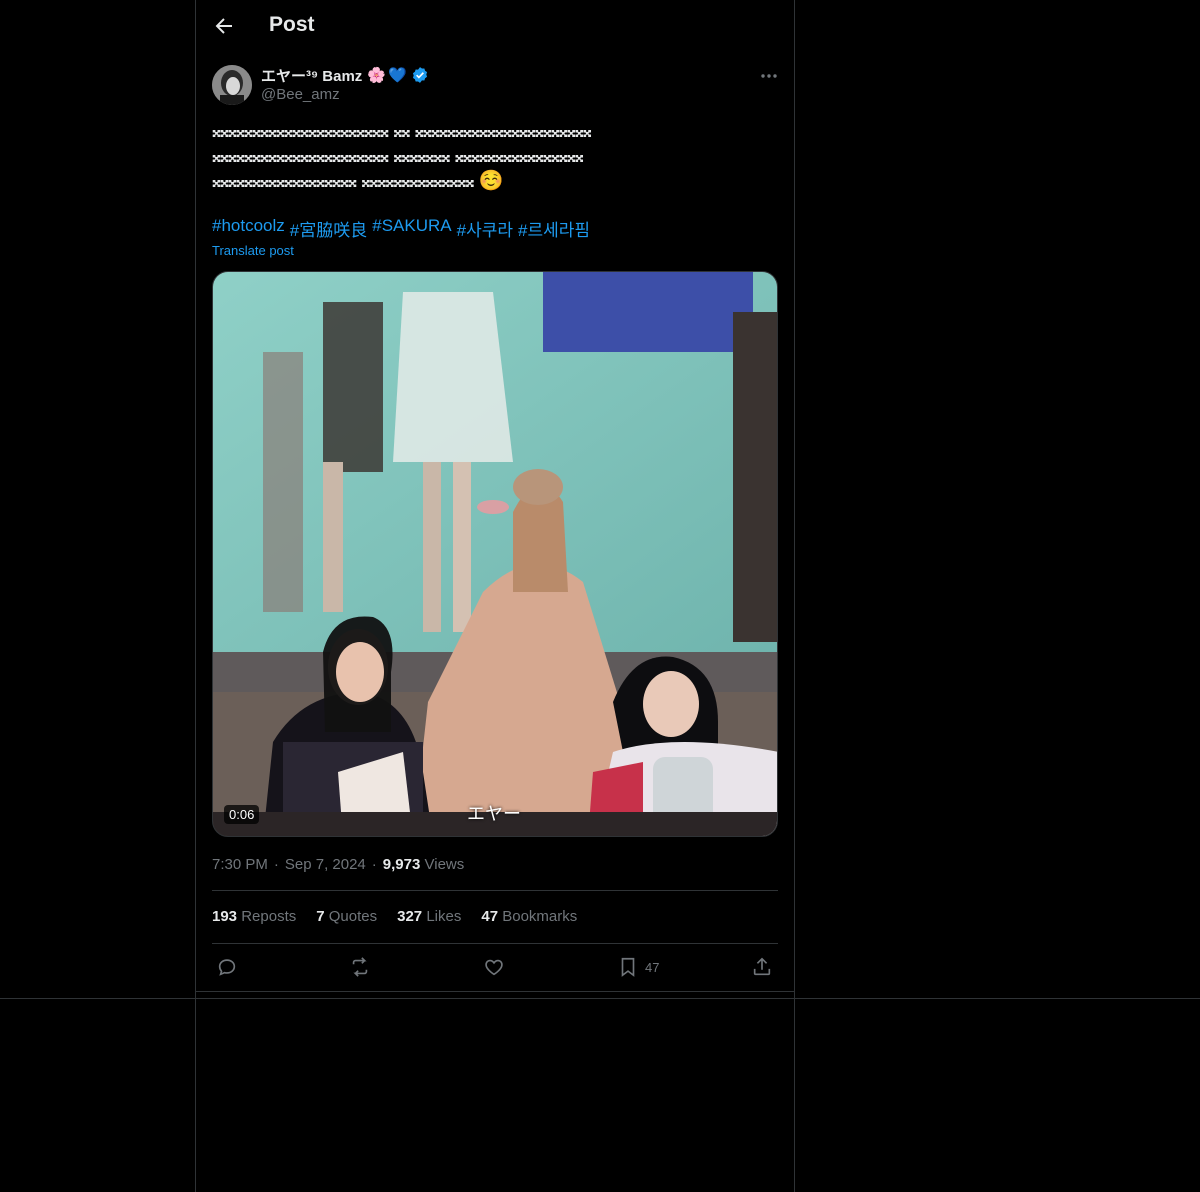  I want to click on quotes-stat: 7 Quotes, so click(346, 916).